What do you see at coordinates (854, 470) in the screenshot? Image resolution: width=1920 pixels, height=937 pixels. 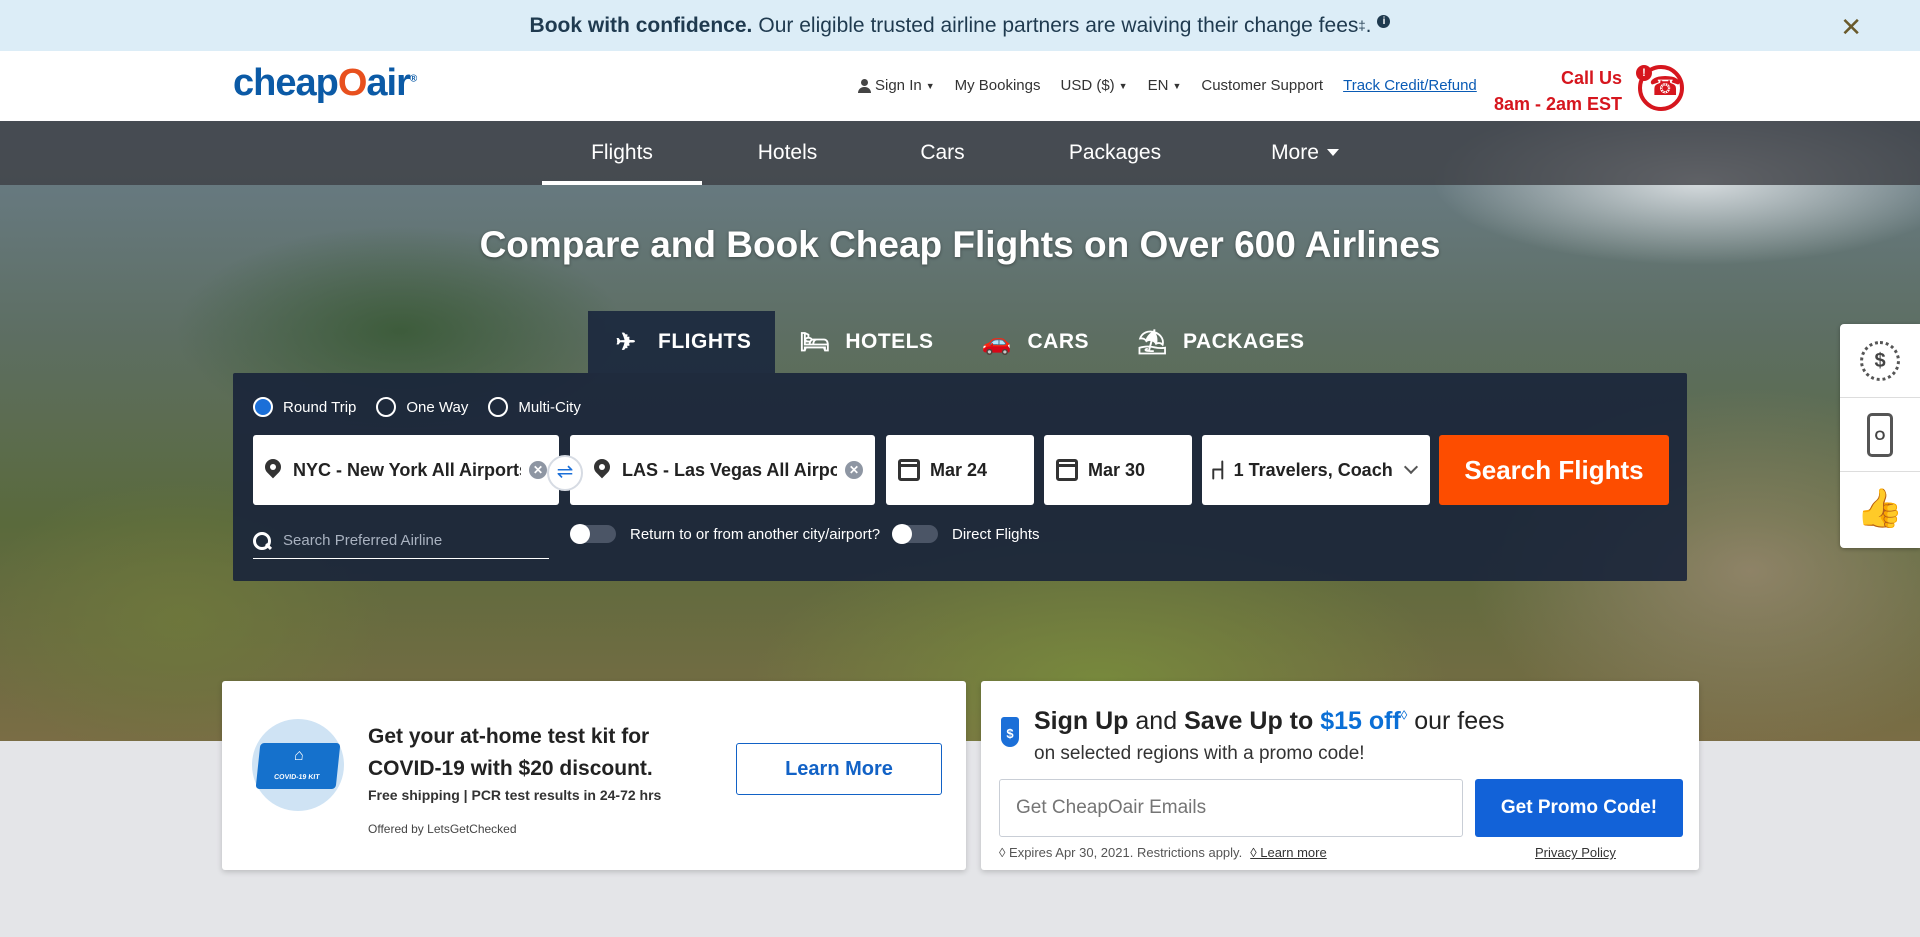 I see `clear-destination-icon: ✕` at bounding box center [854, 470].